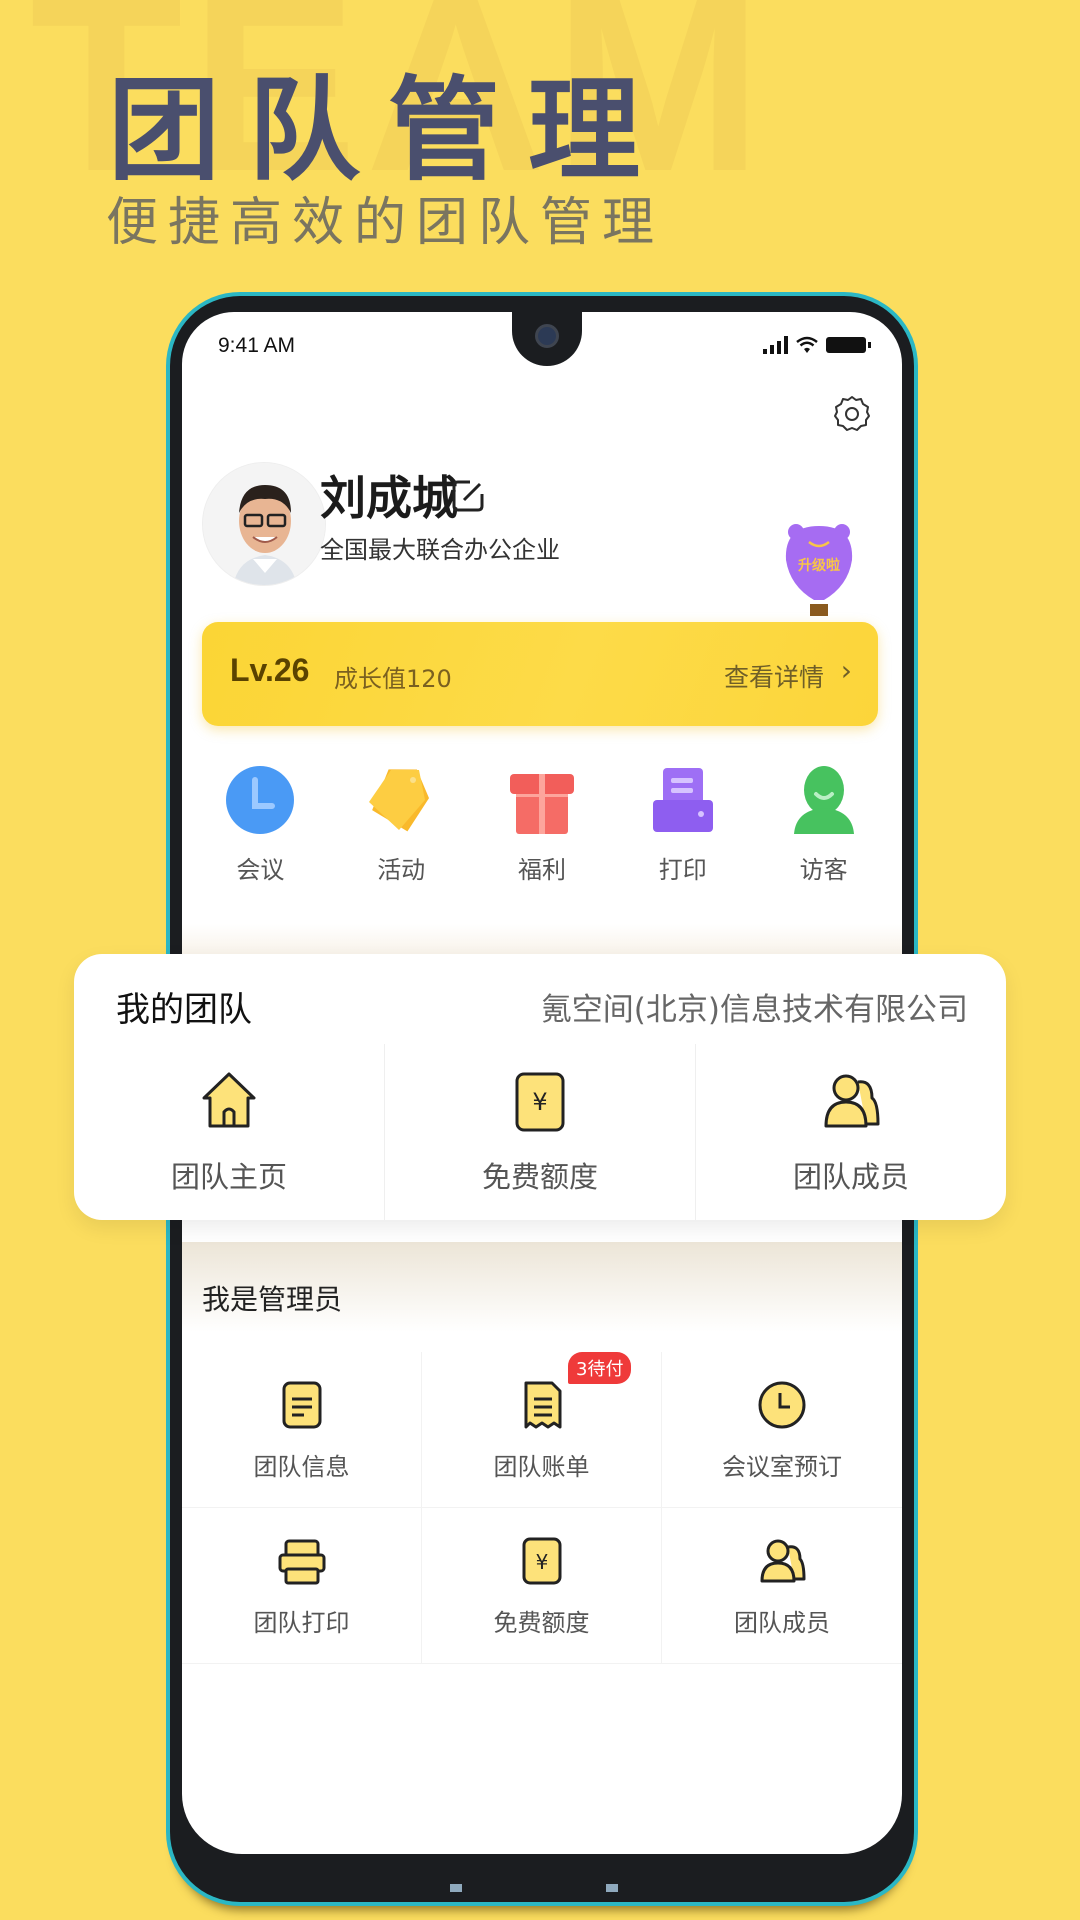  What do you see at coordinates (302, 1586) in the screenshot?
I see `admin-item-team-print: 团队打印` at bounding box center [302, 1586].